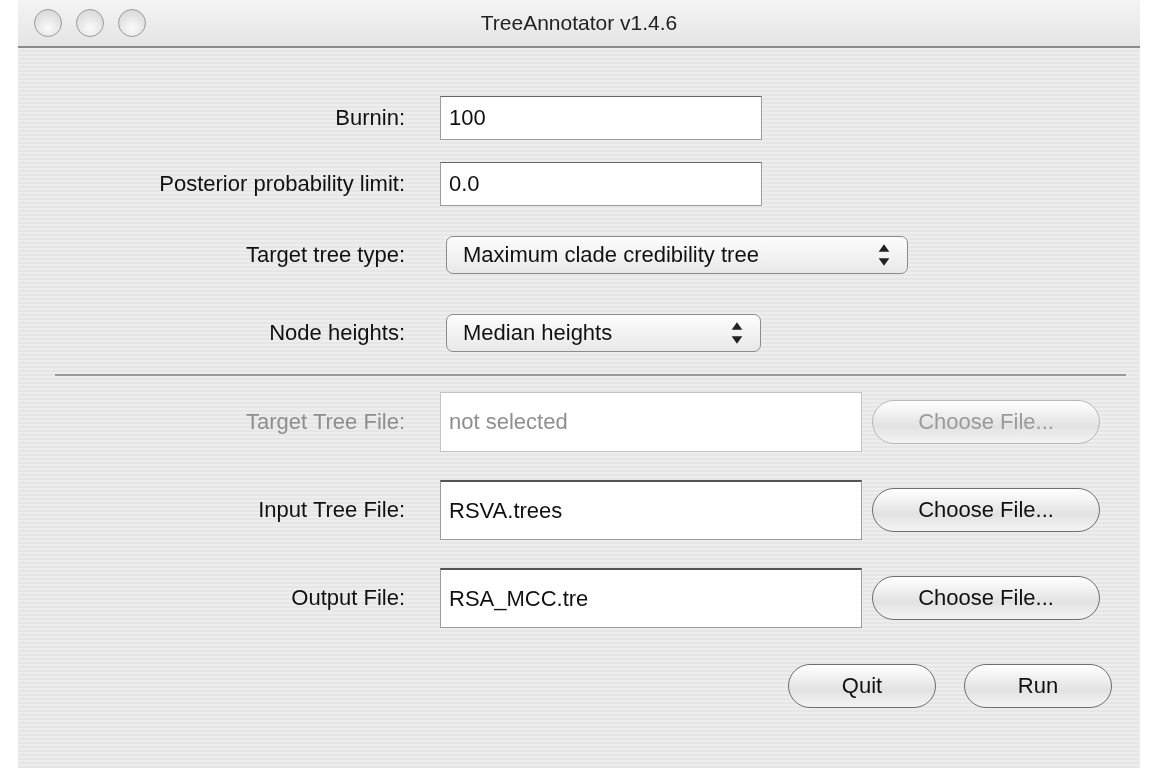 This screenshot has width=1150, height=768. What do you see at coordinates (336, 333) in the screenshot?
I see `field-label: Node heights:` at bounding box center [336, 333].